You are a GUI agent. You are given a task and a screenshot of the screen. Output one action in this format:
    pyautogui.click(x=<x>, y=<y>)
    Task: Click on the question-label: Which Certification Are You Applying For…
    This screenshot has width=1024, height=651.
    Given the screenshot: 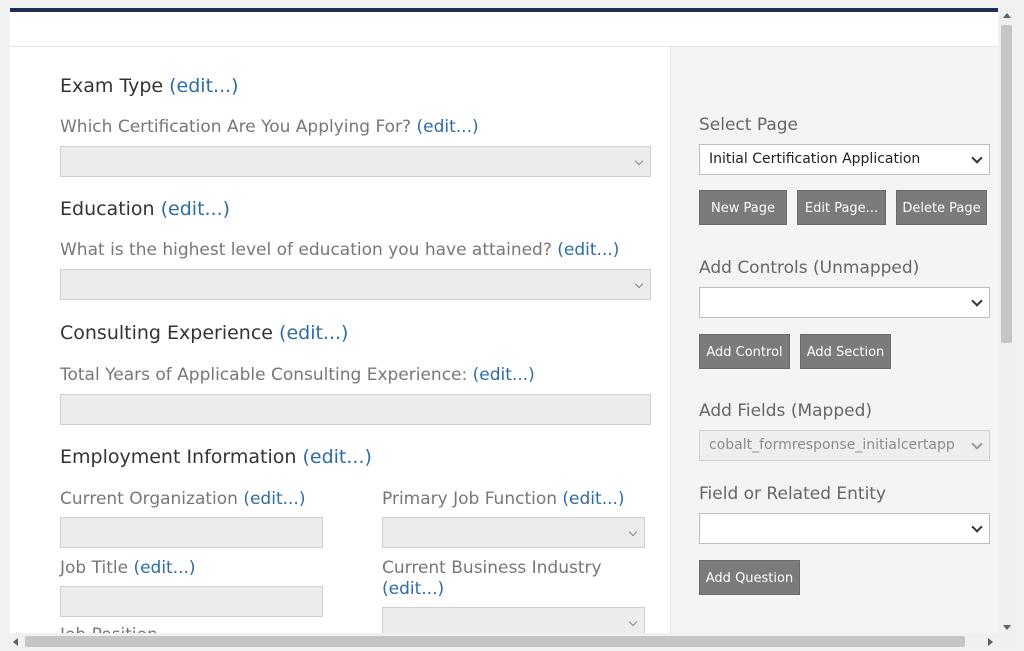 What is the action you would take?
    pyautogui.click(x=236, y=127)
    